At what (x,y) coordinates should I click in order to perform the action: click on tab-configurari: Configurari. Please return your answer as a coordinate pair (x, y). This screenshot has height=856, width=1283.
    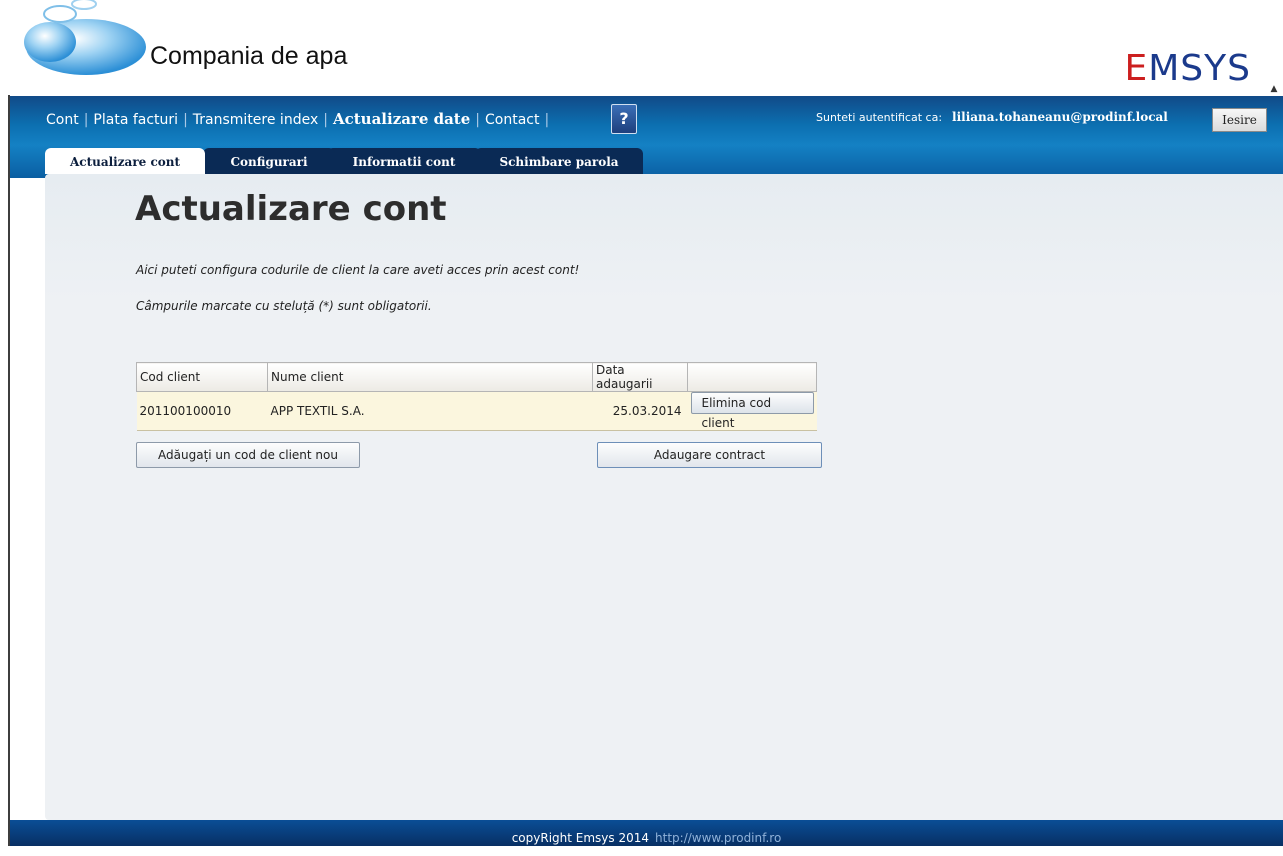
    Looking at the image, I should click on (269, 161).